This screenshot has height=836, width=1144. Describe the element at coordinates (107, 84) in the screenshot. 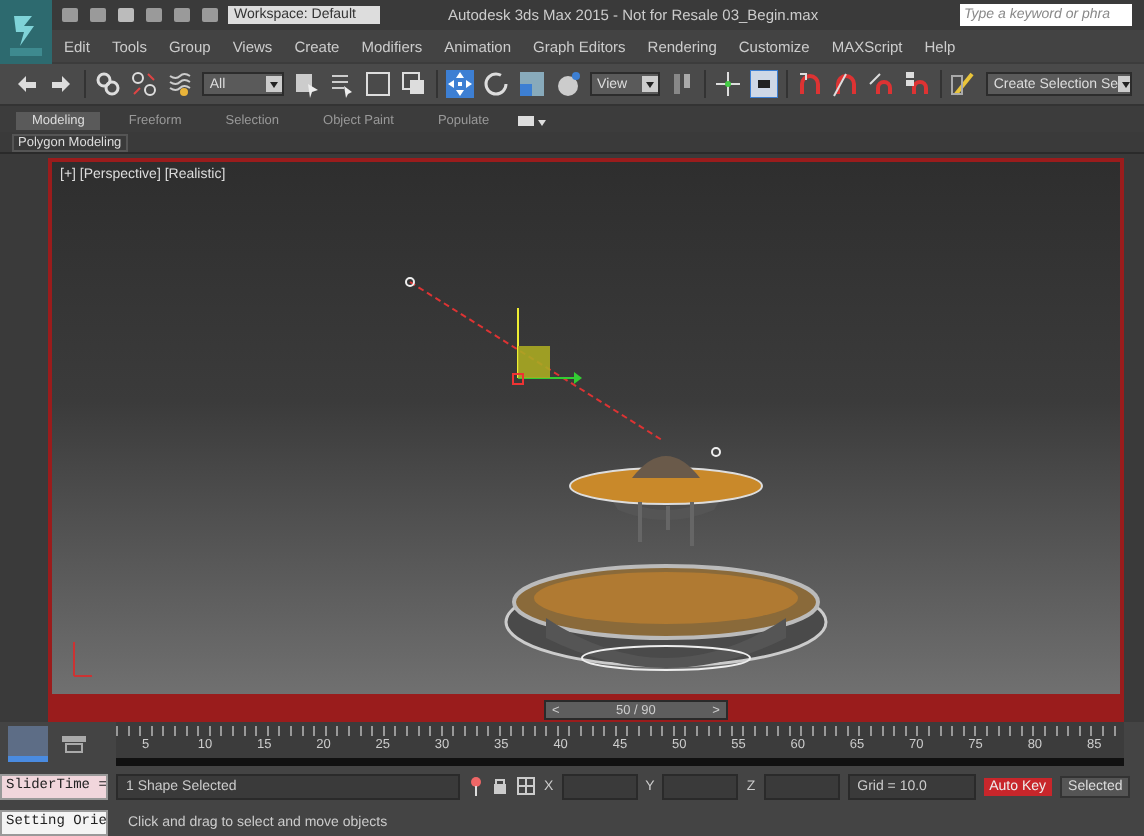

I see `link-icon` at that location.